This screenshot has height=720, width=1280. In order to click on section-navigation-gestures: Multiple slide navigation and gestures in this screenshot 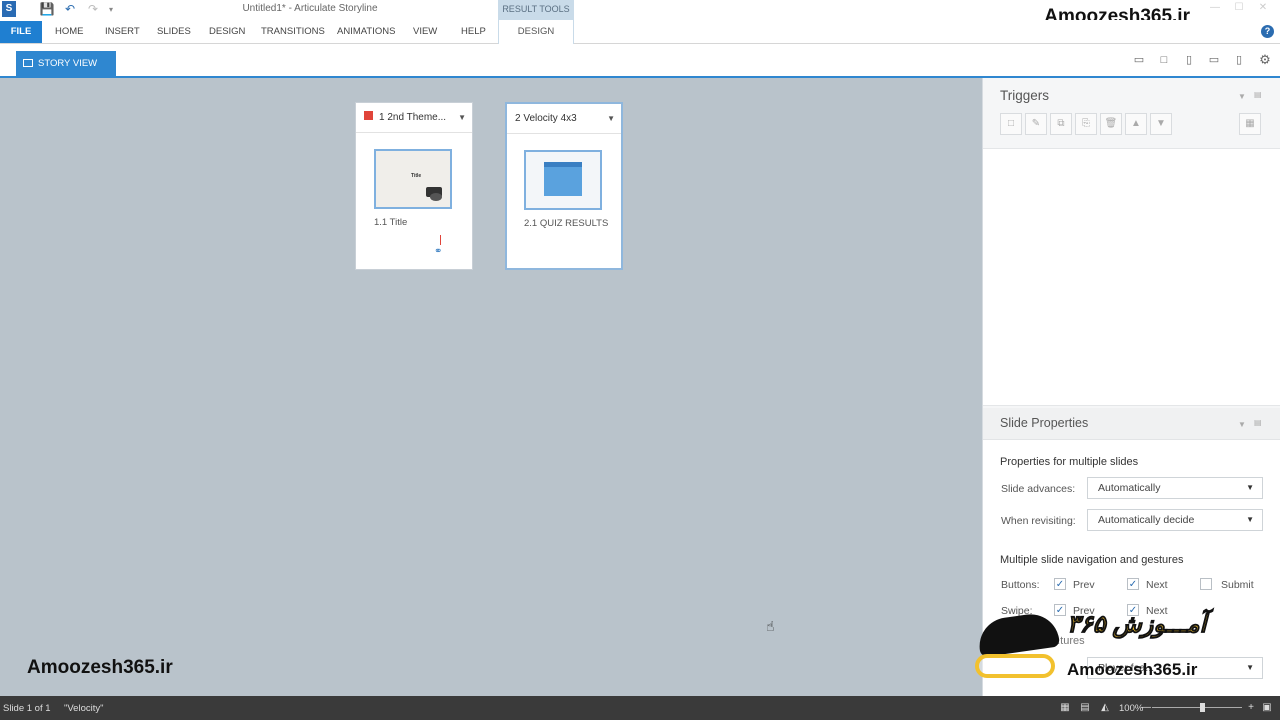, I will do `click(1092, 560)`.